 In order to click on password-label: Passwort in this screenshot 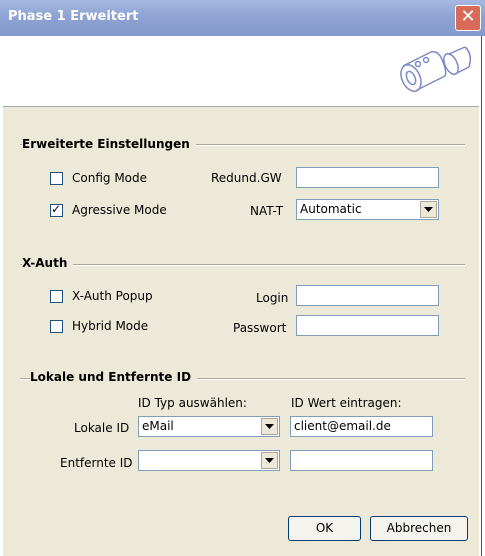, I will do `click(260, 328)`.